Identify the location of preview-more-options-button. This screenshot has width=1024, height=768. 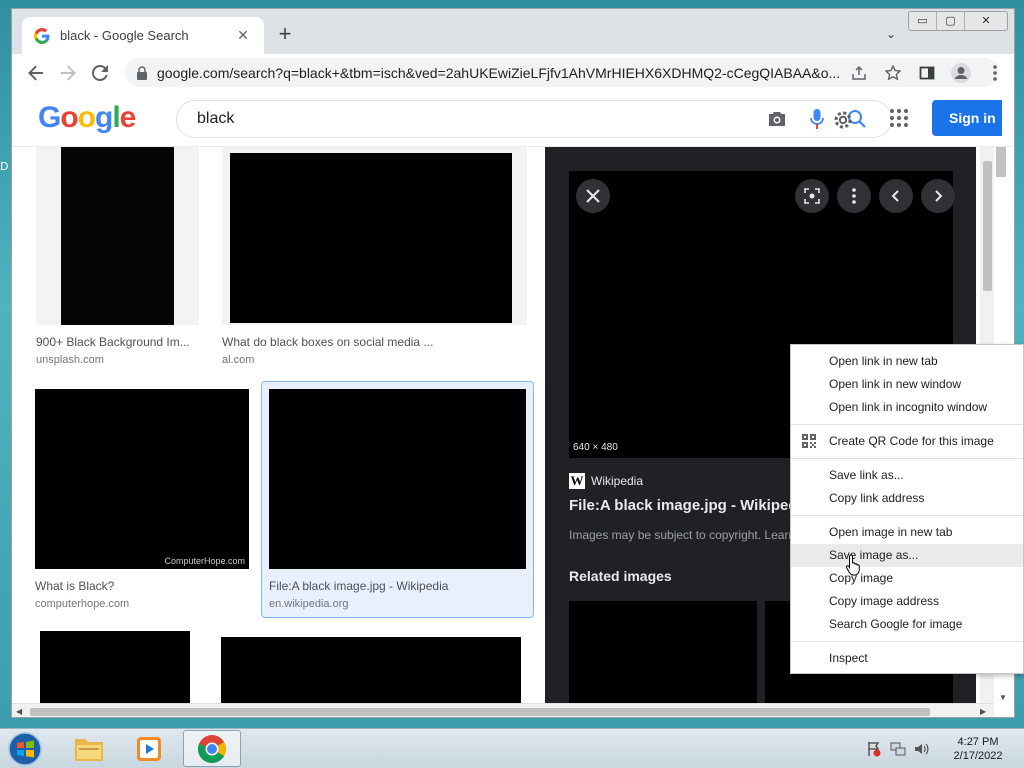
(854, 196).